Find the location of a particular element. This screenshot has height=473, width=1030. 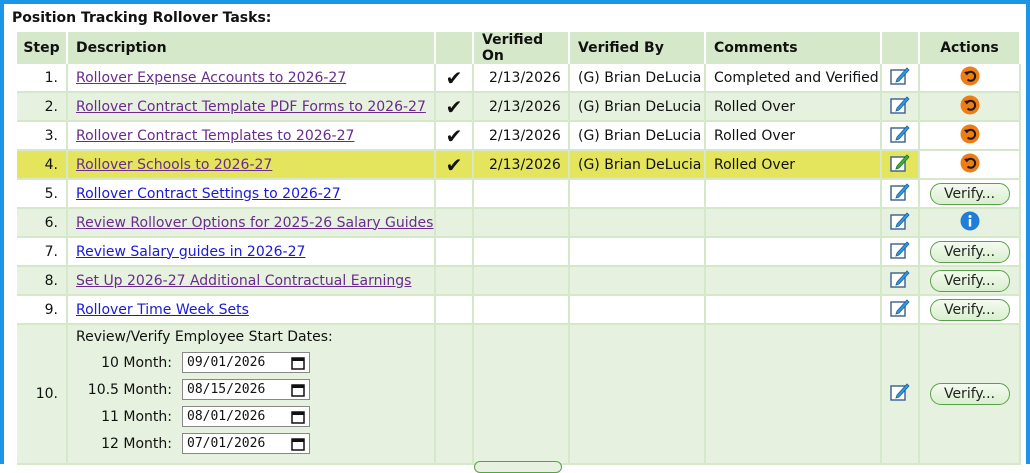

info-icon is located at coordinates (970, 223).